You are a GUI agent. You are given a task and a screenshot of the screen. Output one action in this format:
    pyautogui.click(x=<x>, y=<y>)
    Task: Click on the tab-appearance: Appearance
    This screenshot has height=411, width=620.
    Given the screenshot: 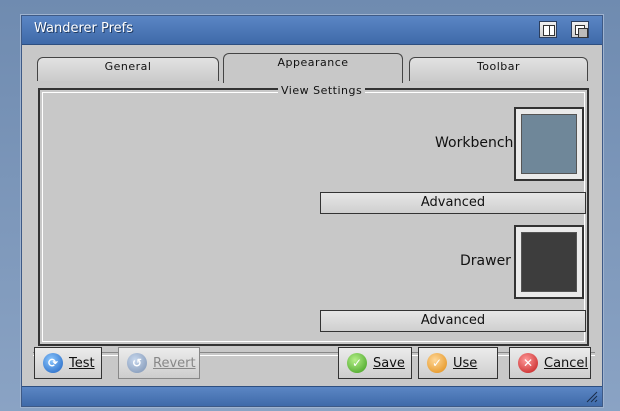 What is the action you would take?
    pyautogui.click(x=313, y=68)
    